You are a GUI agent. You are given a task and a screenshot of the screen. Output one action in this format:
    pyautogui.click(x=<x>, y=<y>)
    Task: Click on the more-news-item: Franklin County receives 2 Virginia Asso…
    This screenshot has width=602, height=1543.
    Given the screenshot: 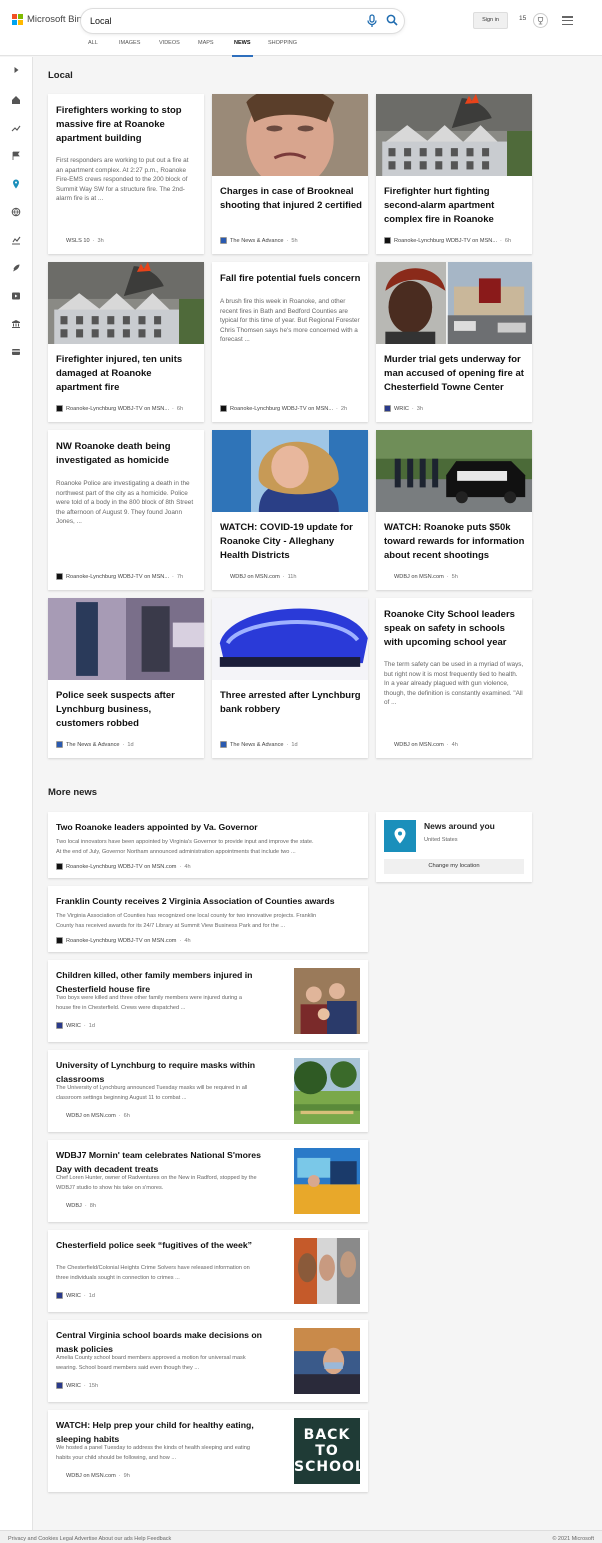 What is the action you would take?
    pyautogui.click(x=208, y=919)
    